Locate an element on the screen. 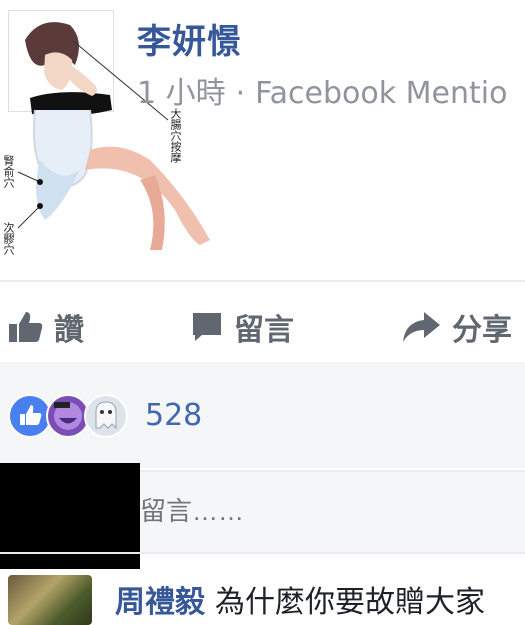 Image resolution: width=525 pixels, height=625 pixels. reaction-icons is located at coordinates (68, 416).